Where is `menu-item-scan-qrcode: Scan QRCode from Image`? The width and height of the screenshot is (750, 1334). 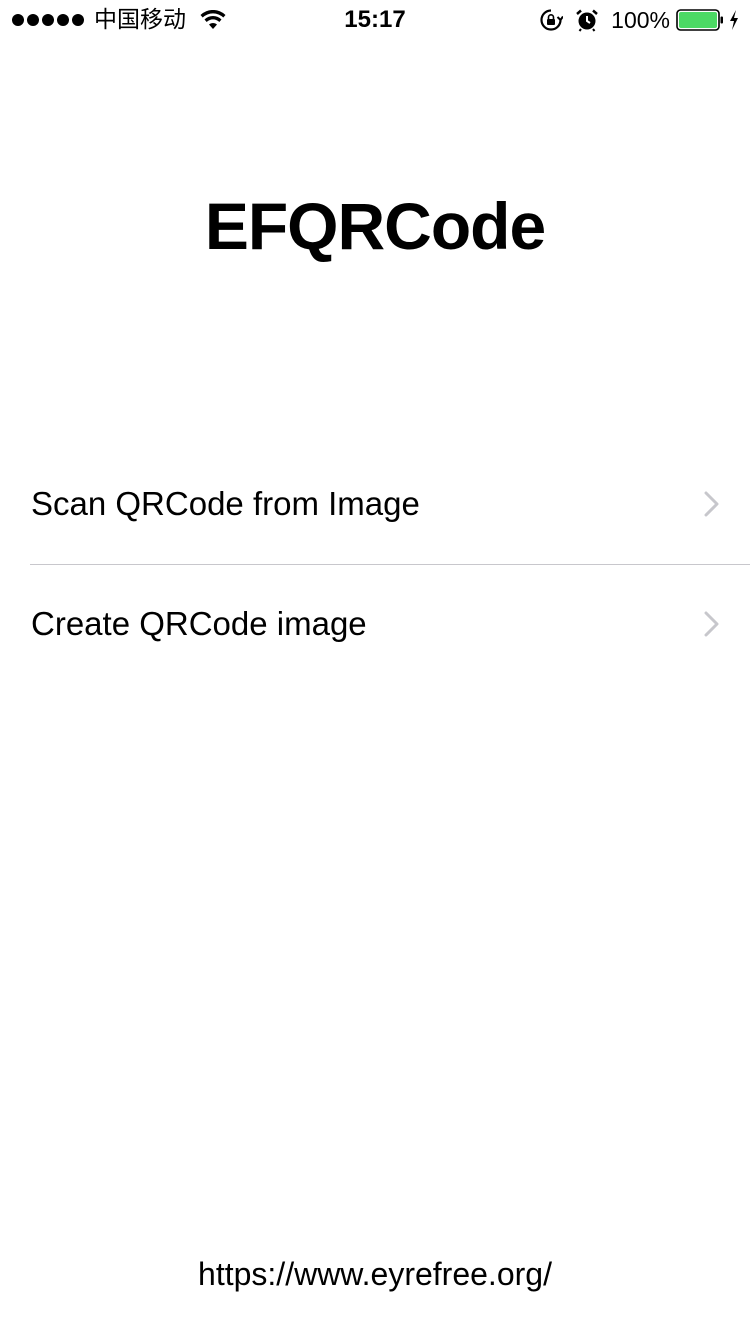 menu-item-scan-qrcode: Scan QRCode from Image is located at coordinates (375, 504).